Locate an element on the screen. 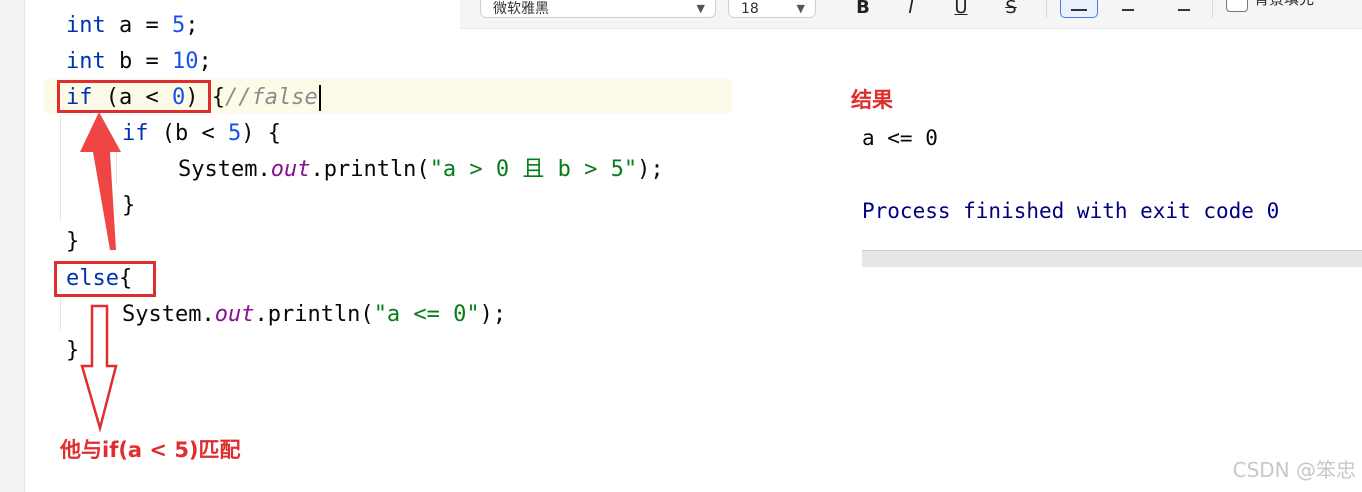 The image size is (1362, 492). annotation-arrows is located at coordinates (100, 272).